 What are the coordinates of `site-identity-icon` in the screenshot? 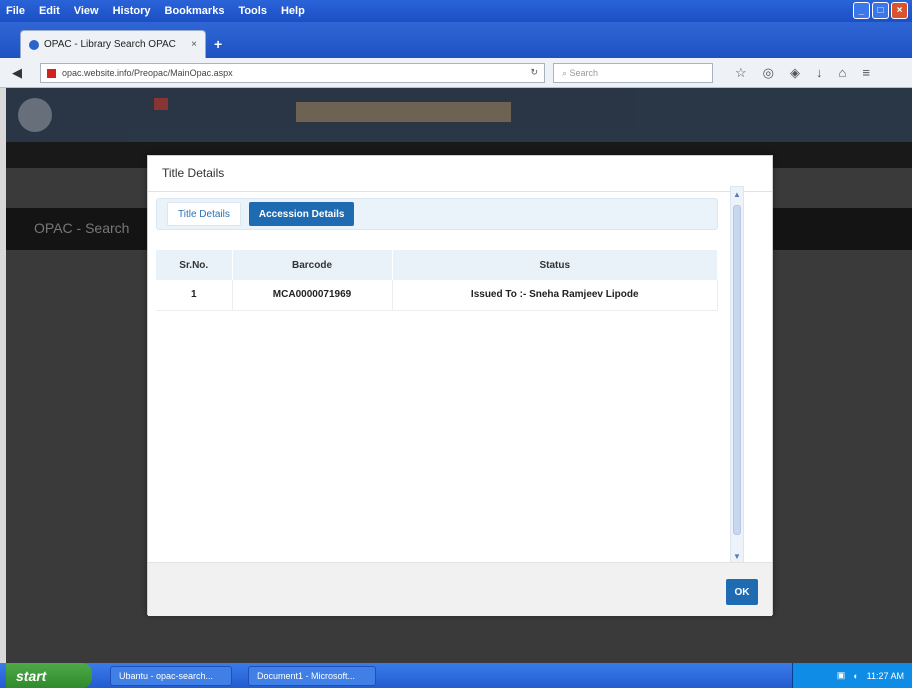 It's located at (51, 73).